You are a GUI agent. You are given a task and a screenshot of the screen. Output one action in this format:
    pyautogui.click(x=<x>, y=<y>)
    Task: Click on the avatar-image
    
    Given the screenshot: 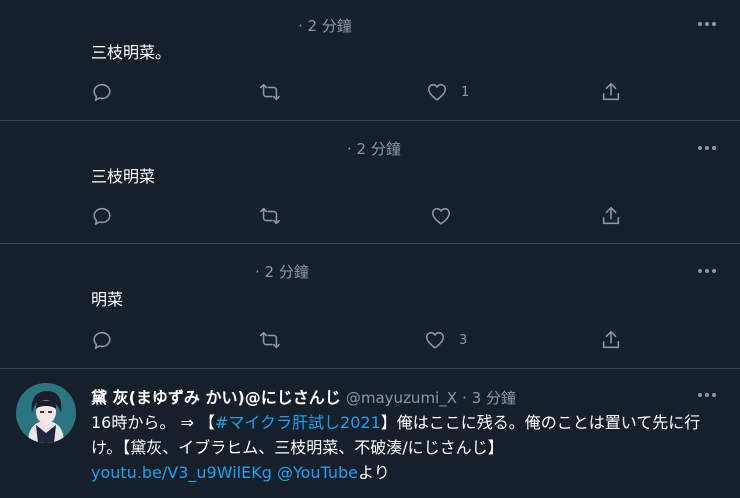 What is the action you would take?
    pyautogui.click(x=46, y=413)
    